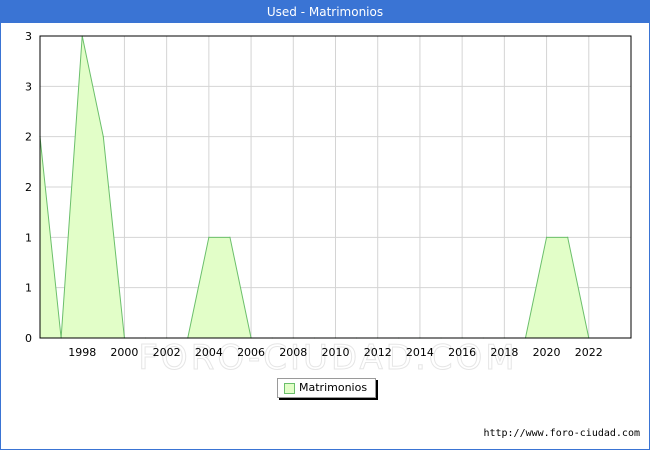 This screenshot has height=450, width=650. Describe the element at coordinates (336, 352) in the screenshot. I see `x-tick-label-6: 2010` at that location.